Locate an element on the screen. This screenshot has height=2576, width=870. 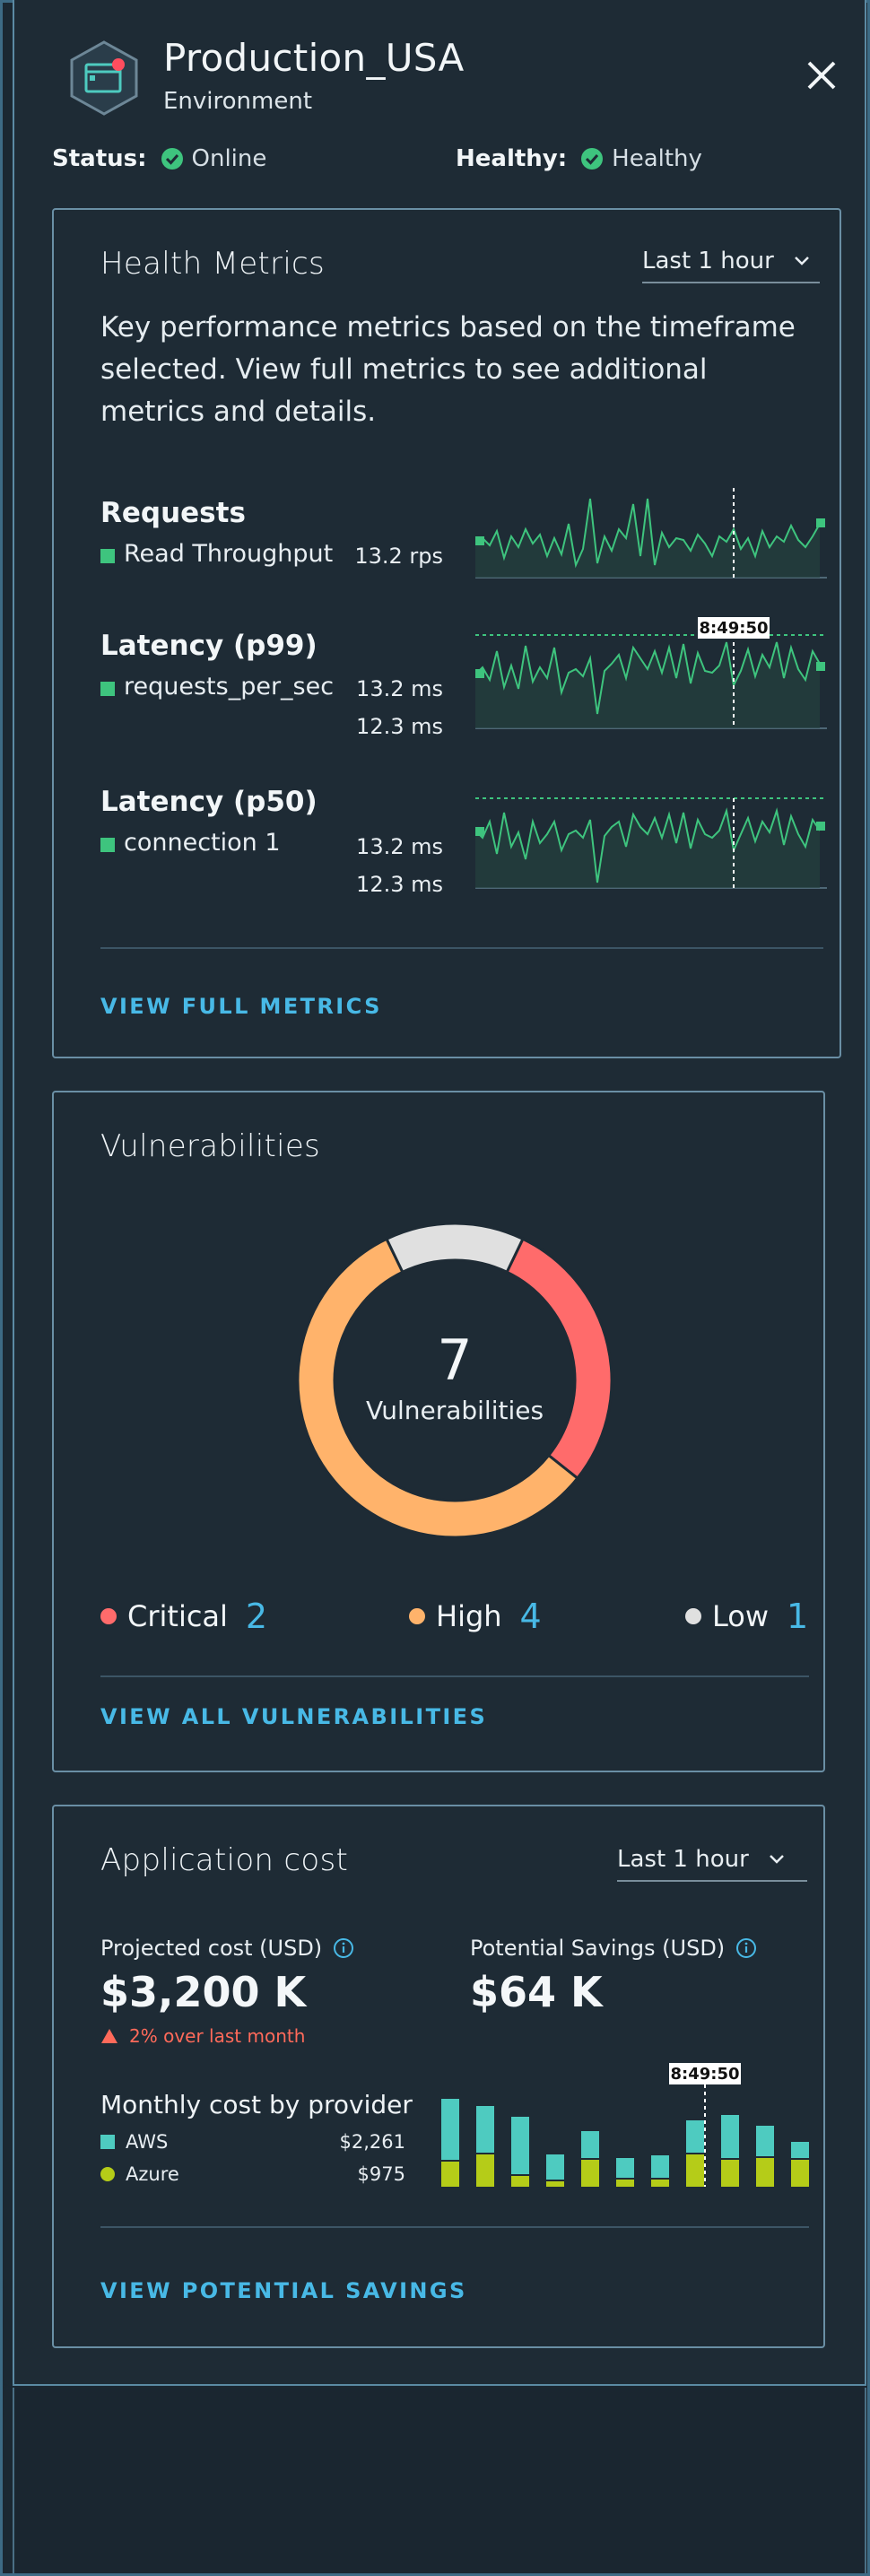
cost-trend-text: 2% over last month is located at coordinates (218, 2036).